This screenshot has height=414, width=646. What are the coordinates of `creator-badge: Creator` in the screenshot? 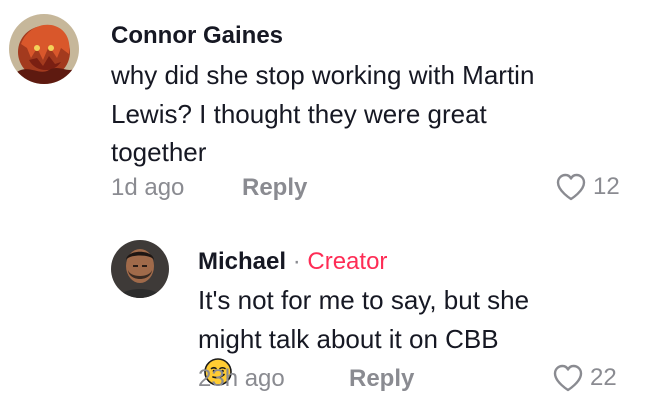 It's located at (347, 261).